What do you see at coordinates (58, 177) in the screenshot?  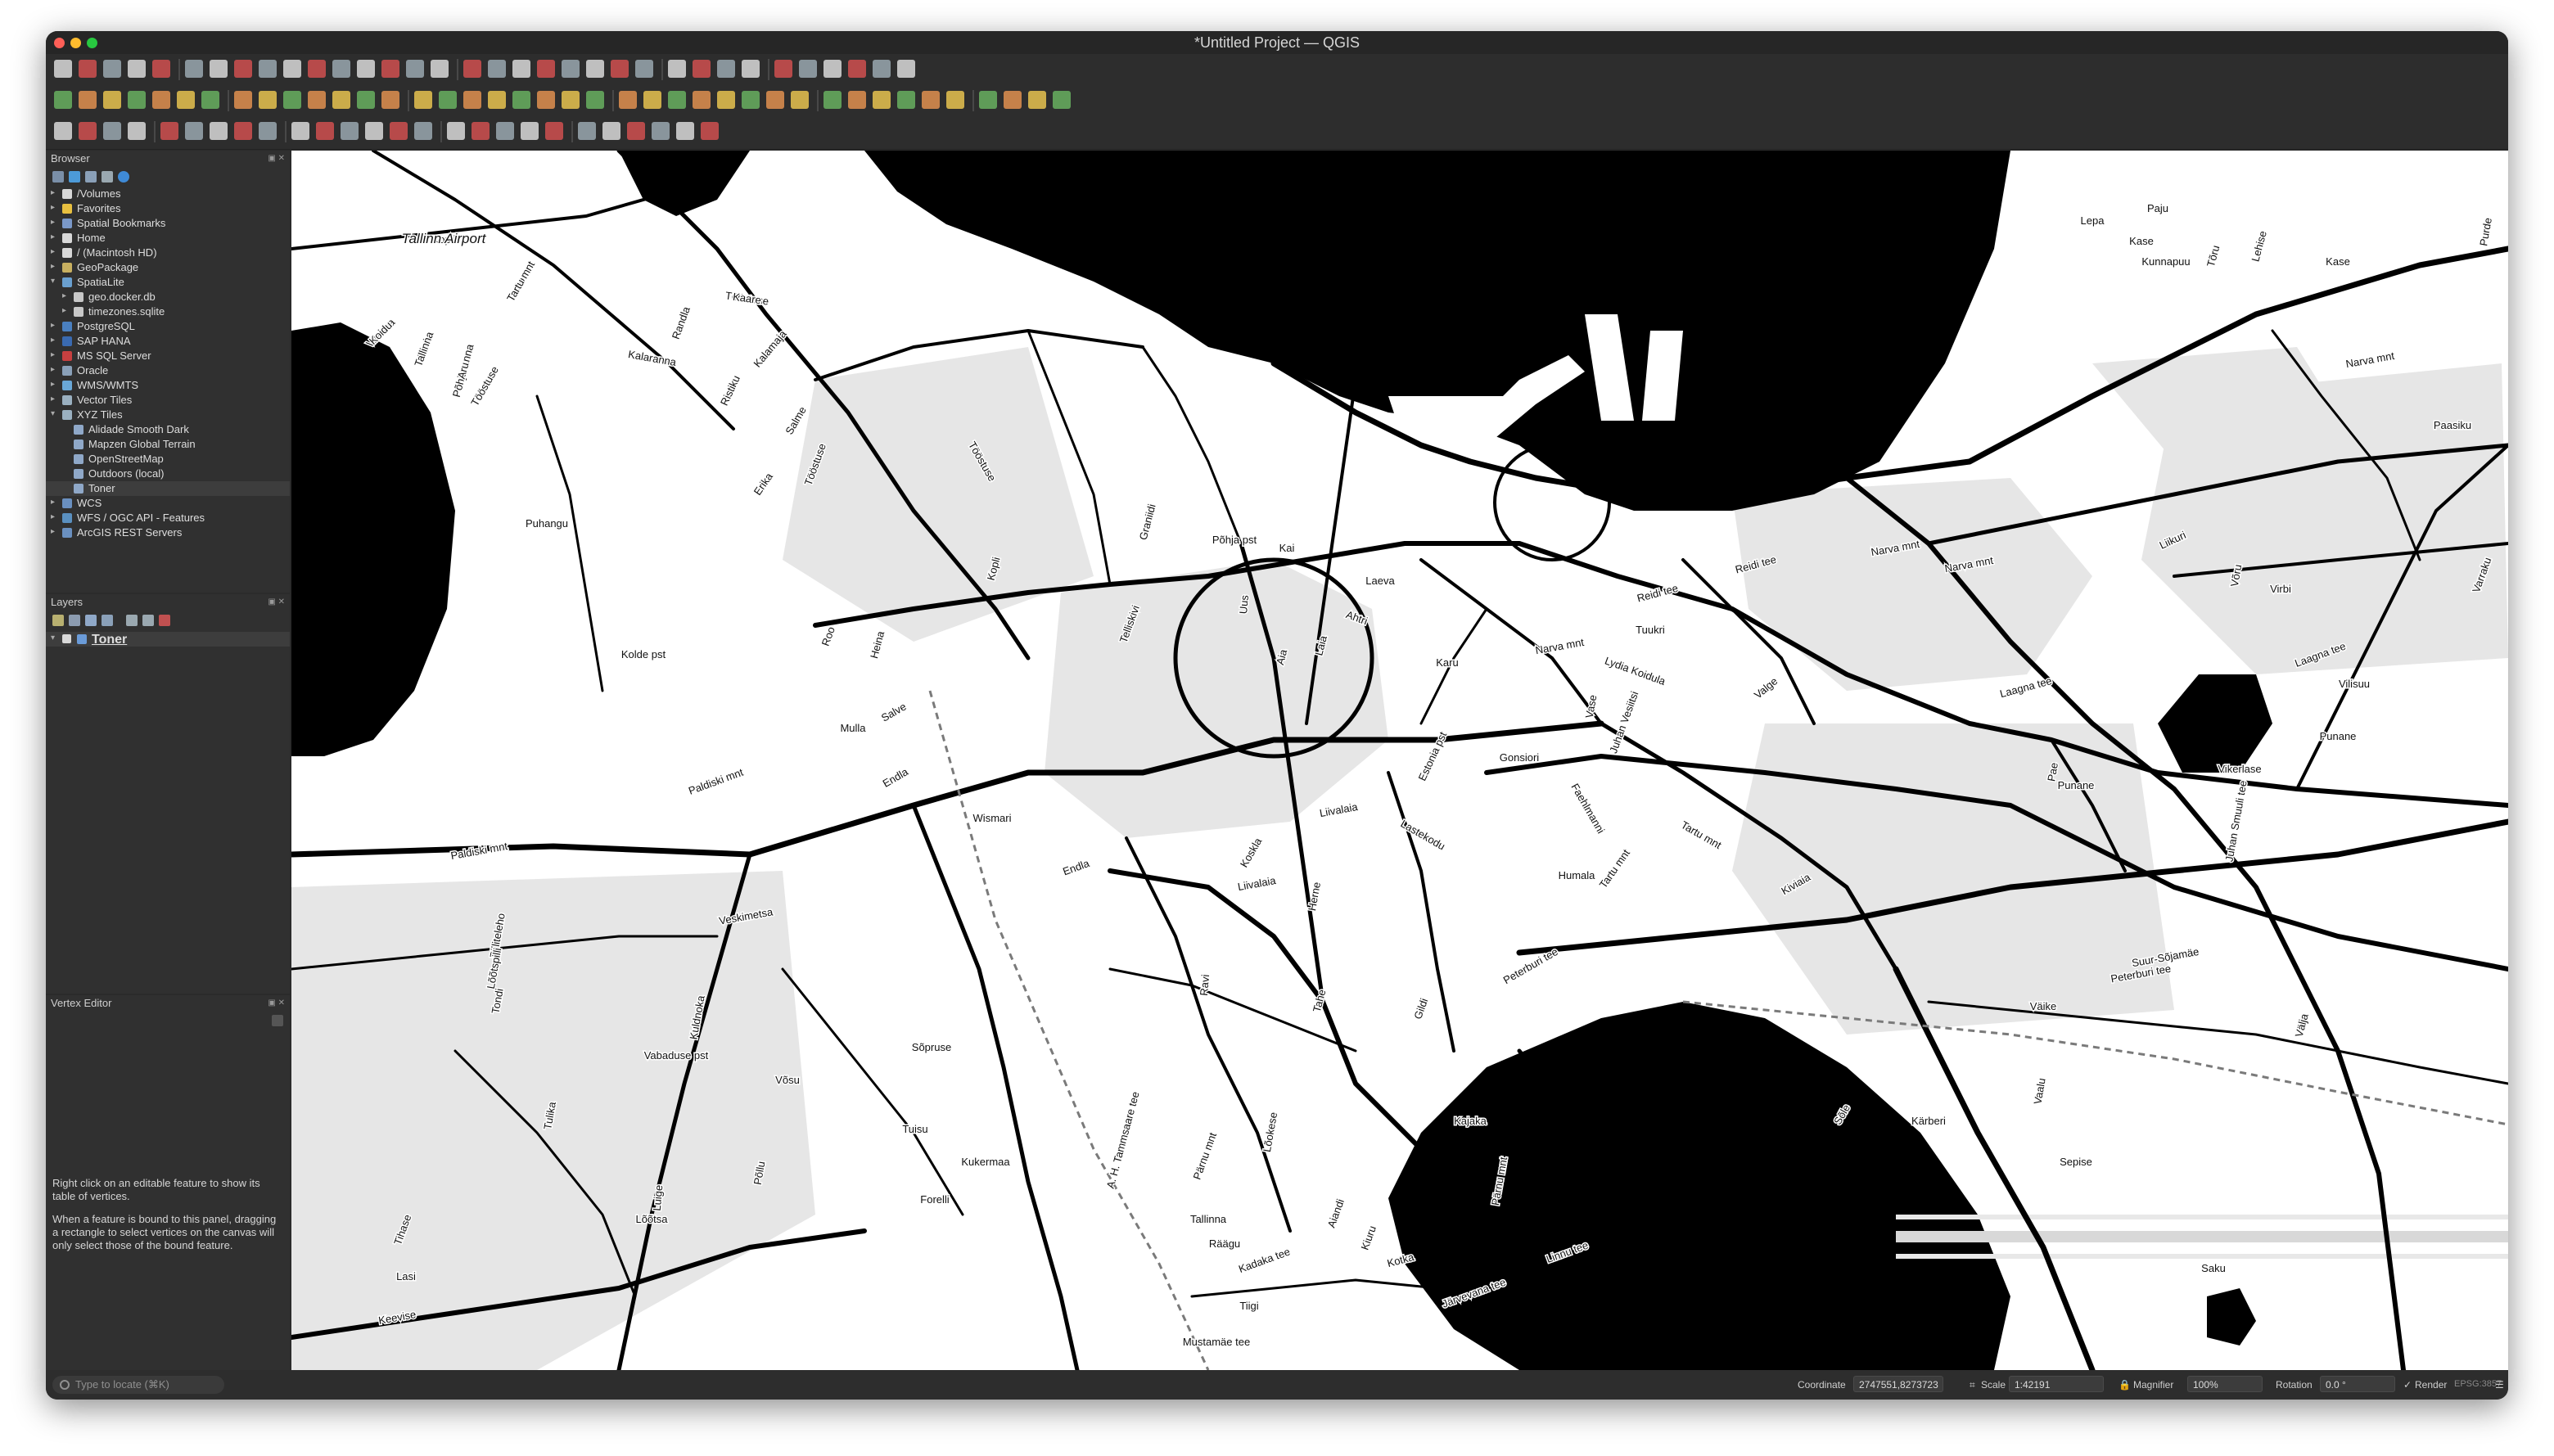 I see `add-selected-layers-icon` at bounding box center [58, 177].